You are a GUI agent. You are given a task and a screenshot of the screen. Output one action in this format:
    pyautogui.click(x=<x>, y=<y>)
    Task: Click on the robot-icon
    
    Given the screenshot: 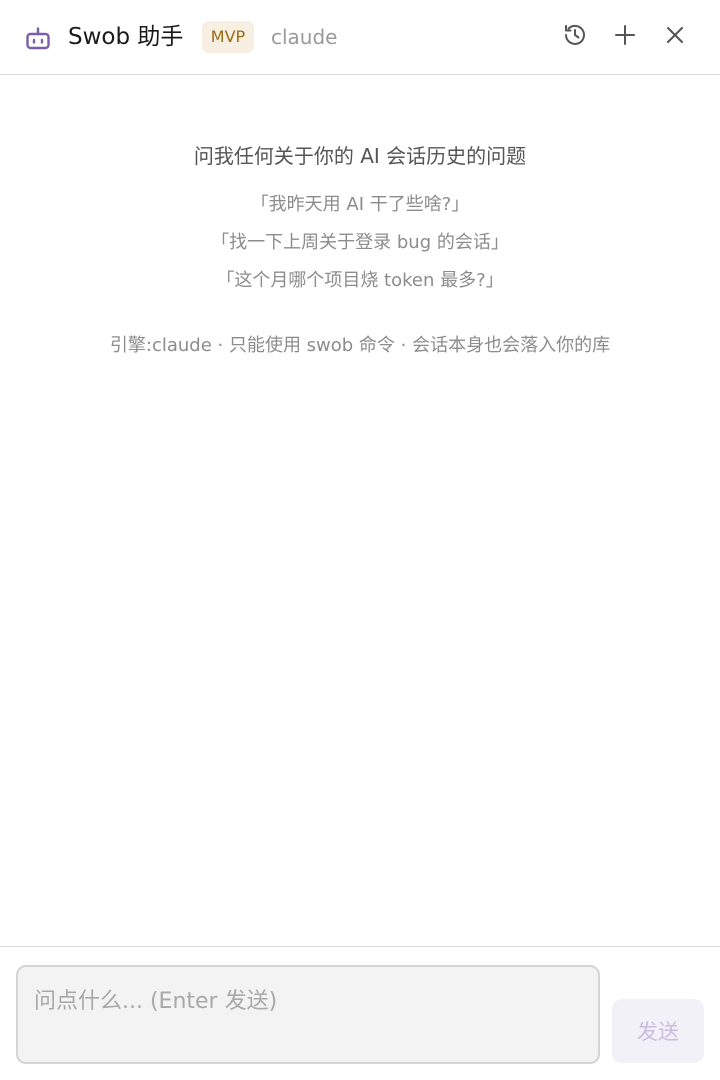 What is the action you would take?
    pyautogui.click(x=38, y=38)
    